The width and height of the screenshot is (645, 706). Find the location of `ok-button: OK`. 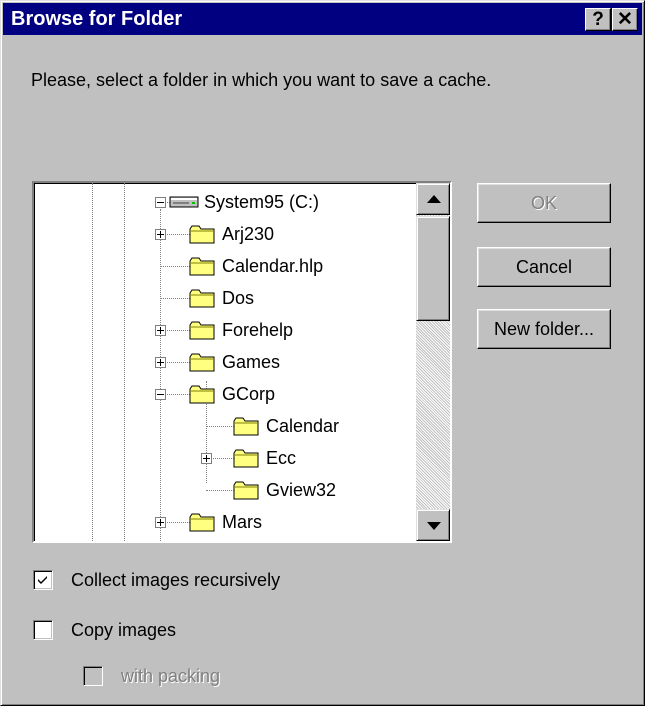

ok-button: OK is located at coordinates (544, 203).